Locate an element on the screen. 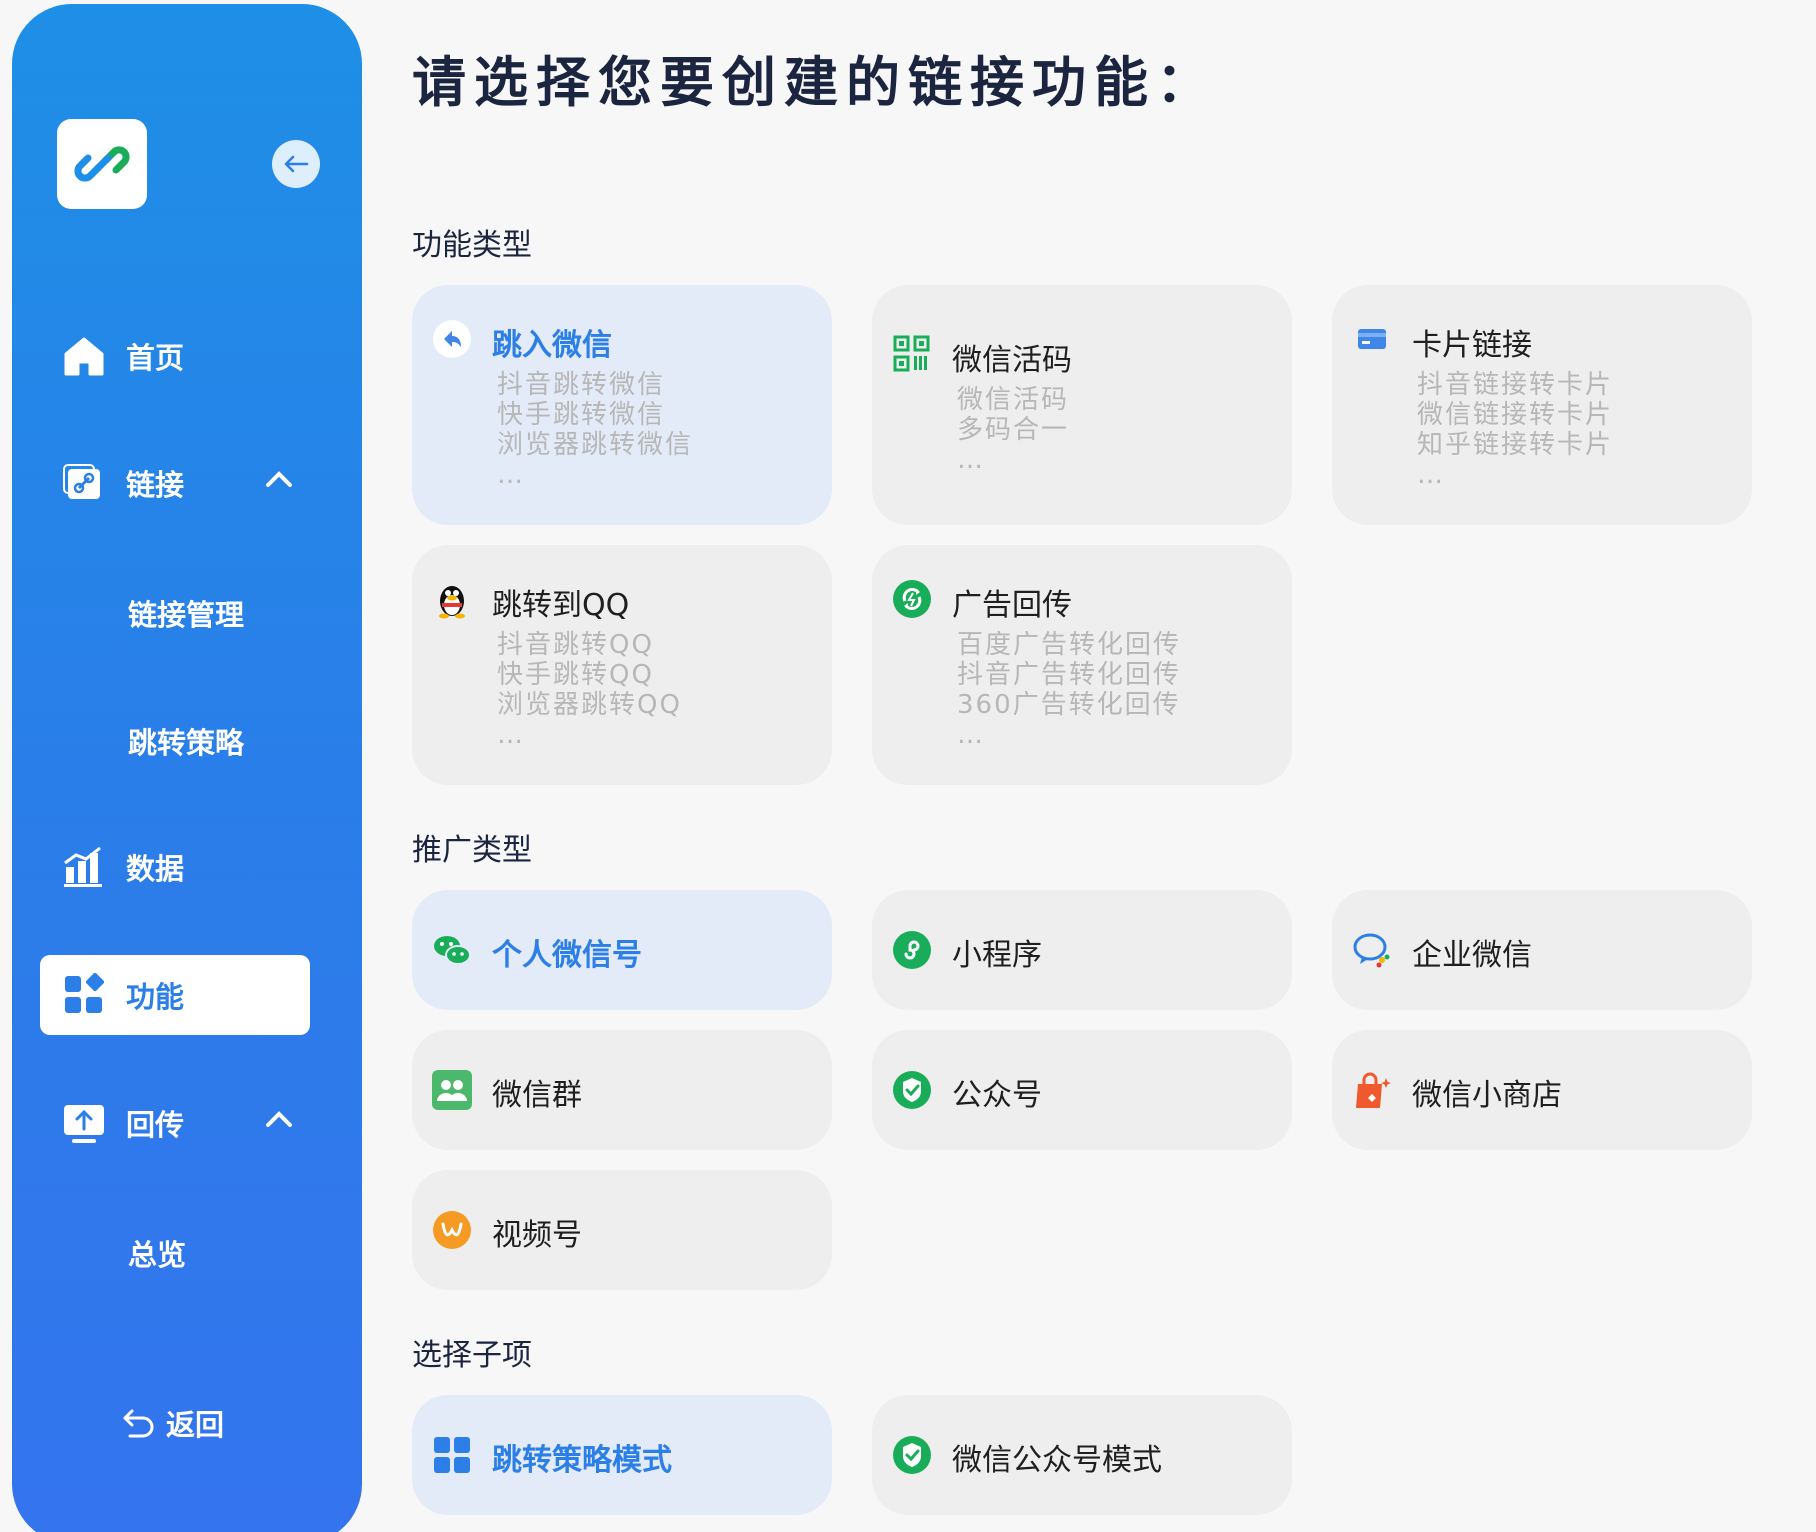 The height and width of the screenshot is (1532, 1816). nav-data-label: 数据 is located at coordinates (155, 869).